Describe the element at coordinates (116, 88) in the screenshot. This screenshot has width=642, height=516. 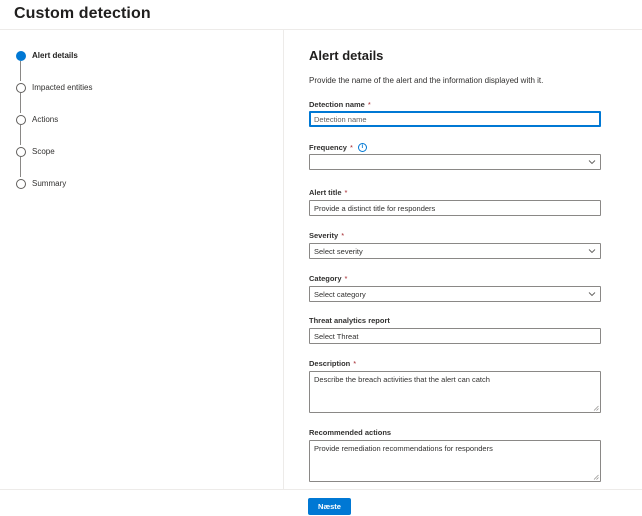
I see `step-impacted-entities: Impacted entities` at that location.